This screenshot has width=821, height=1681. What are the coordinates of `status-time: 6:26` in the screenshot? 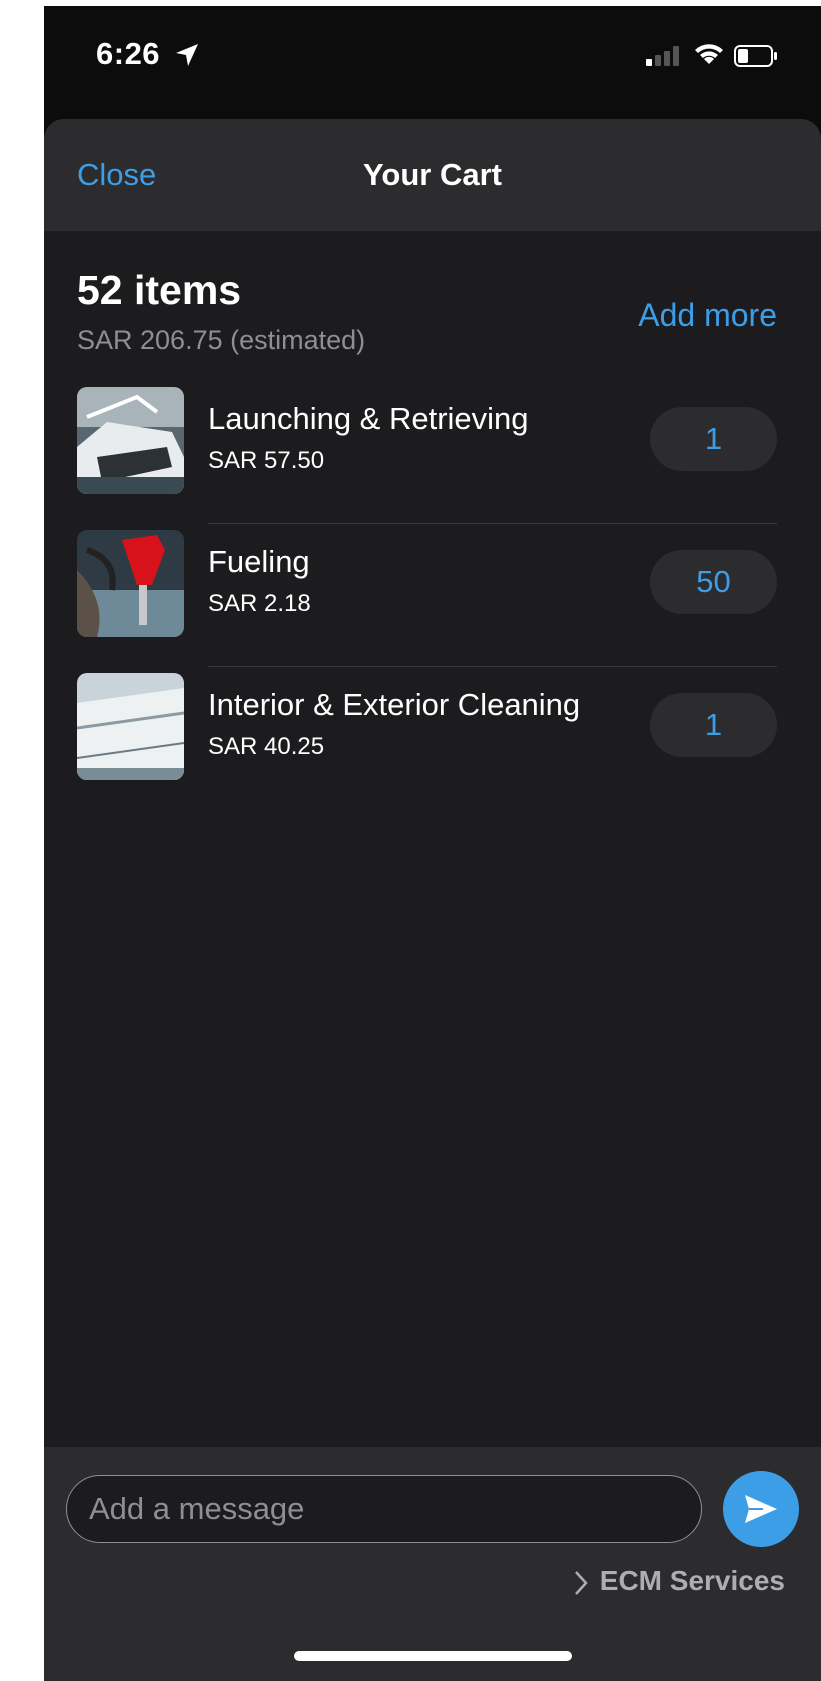 It's located at (128, 53).